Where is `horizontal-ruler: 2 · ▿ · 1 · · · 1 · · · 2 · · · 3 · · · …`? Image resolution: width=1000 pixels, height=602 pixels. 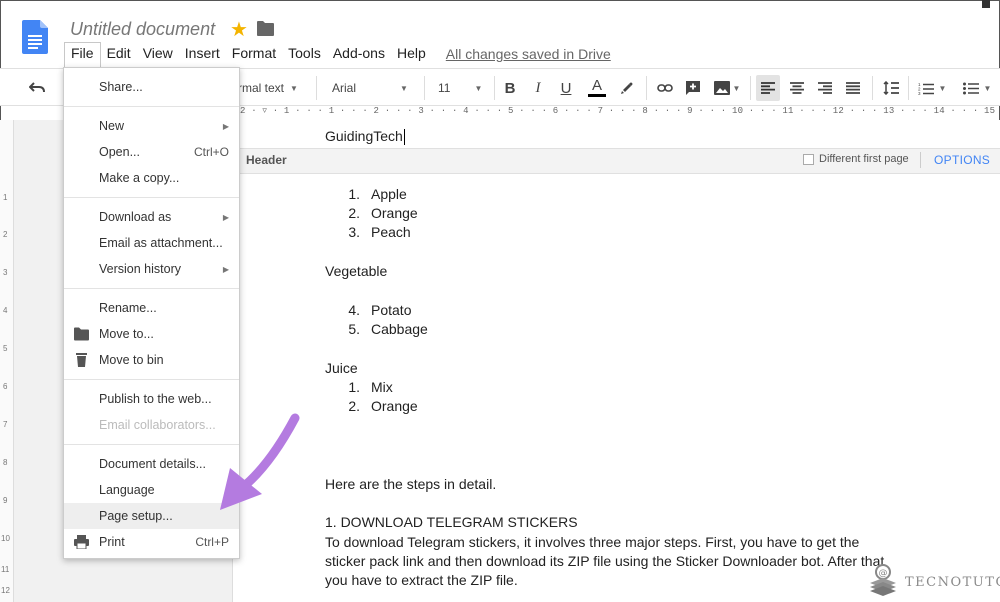
horizontal-ruler: 2 · ▿ · 1 · · · 1 · · · 2 · · · 3 · · · … is located at coordinates (620, 113).